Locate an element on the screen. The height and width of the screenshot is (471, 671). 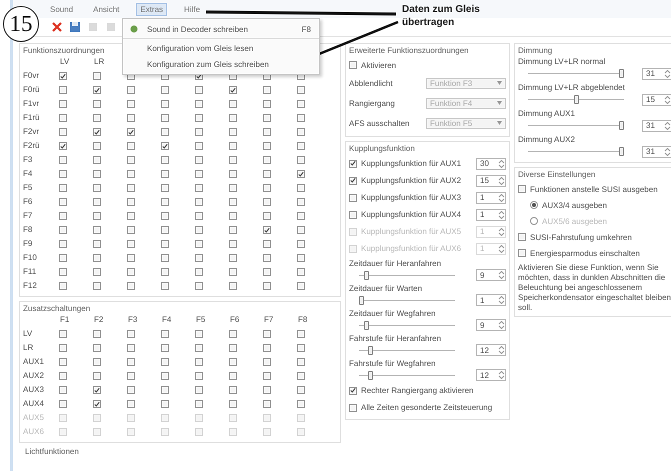
number-field: 31 is located at coordinates (656, 152).